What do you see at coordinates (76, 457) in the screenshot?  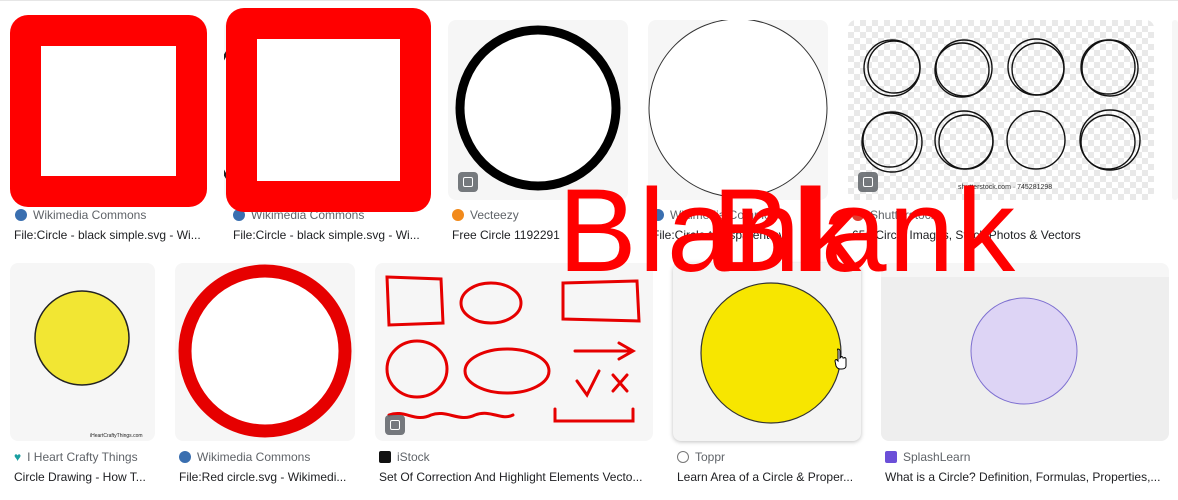 I see `result-source: ♥ I Heart Crafty Things` at bounding box center [76, 457].